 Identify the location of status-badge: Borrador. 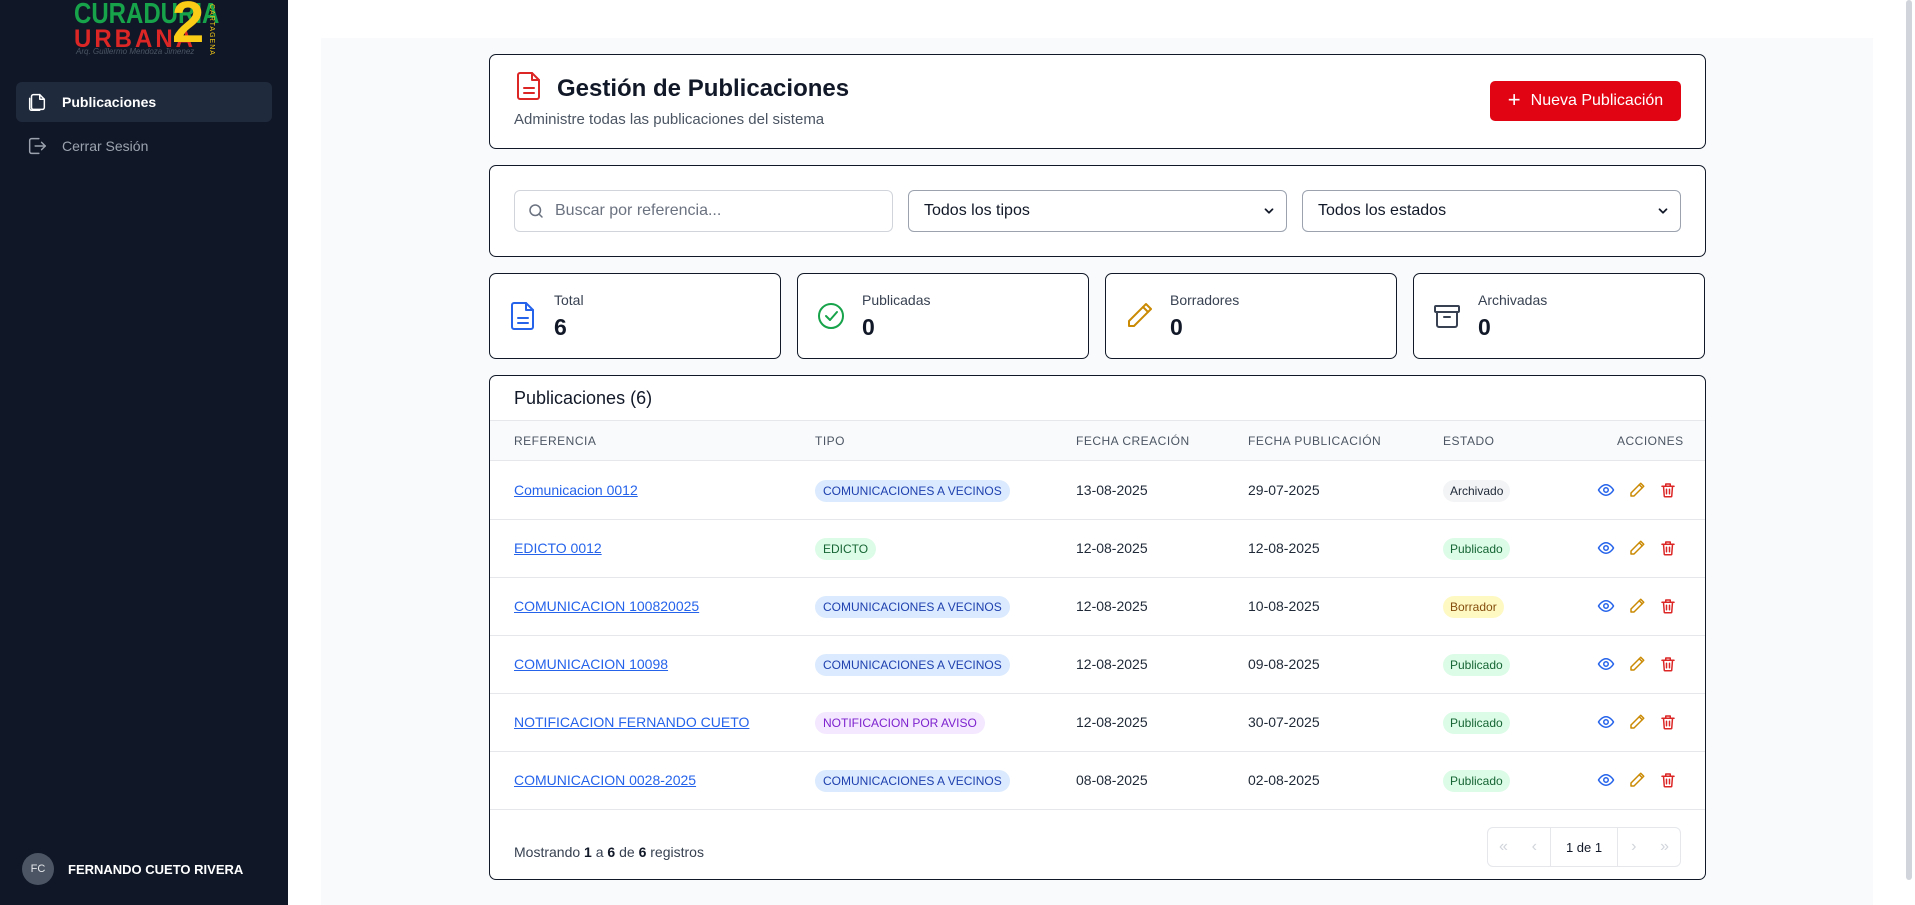
(1473, 607).